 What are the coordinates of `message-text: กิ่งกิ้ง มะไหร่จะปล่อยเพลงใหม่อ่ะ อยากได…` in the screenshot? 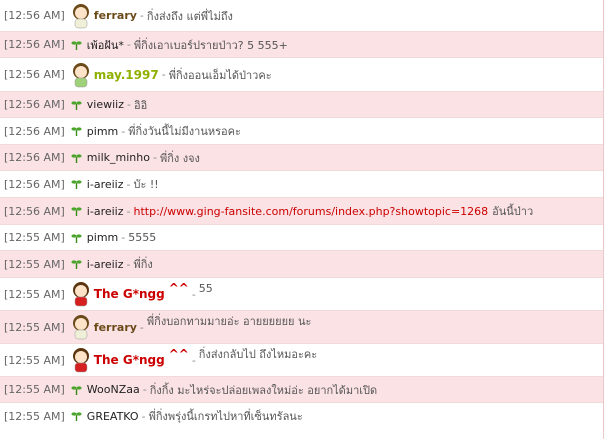 It's located at (263, 390).